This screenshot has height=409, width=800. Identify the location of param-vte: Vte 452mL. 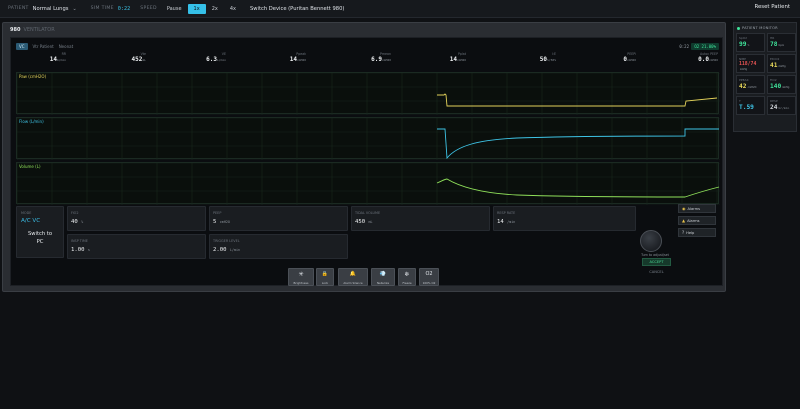
(138, 57).